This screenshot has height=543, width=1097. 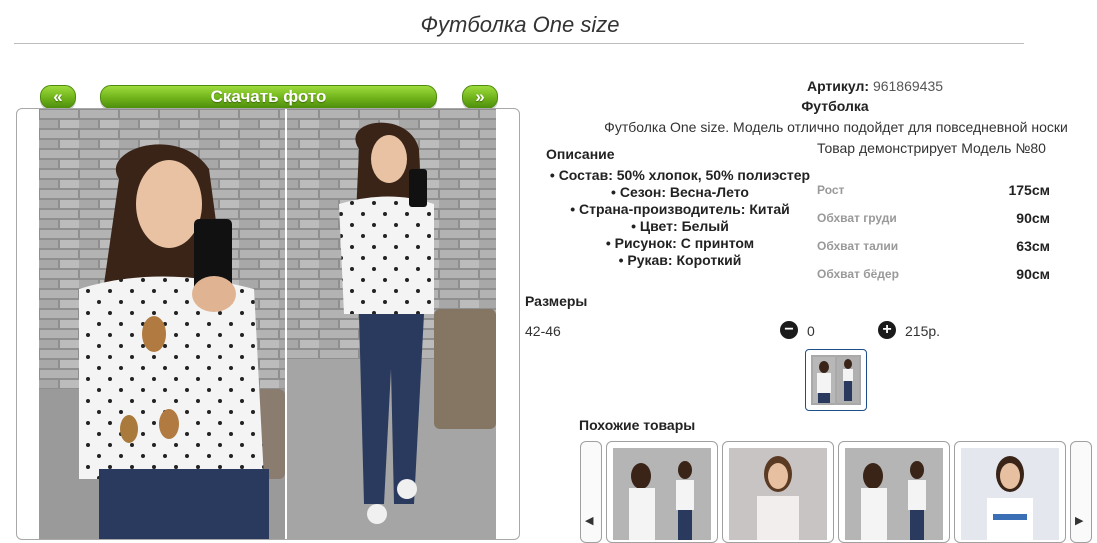 What do you see at coordinates (680, 226) in the screenshot?
I see `feature-item: Цвет: Белый` at bounding box center [680, 226].